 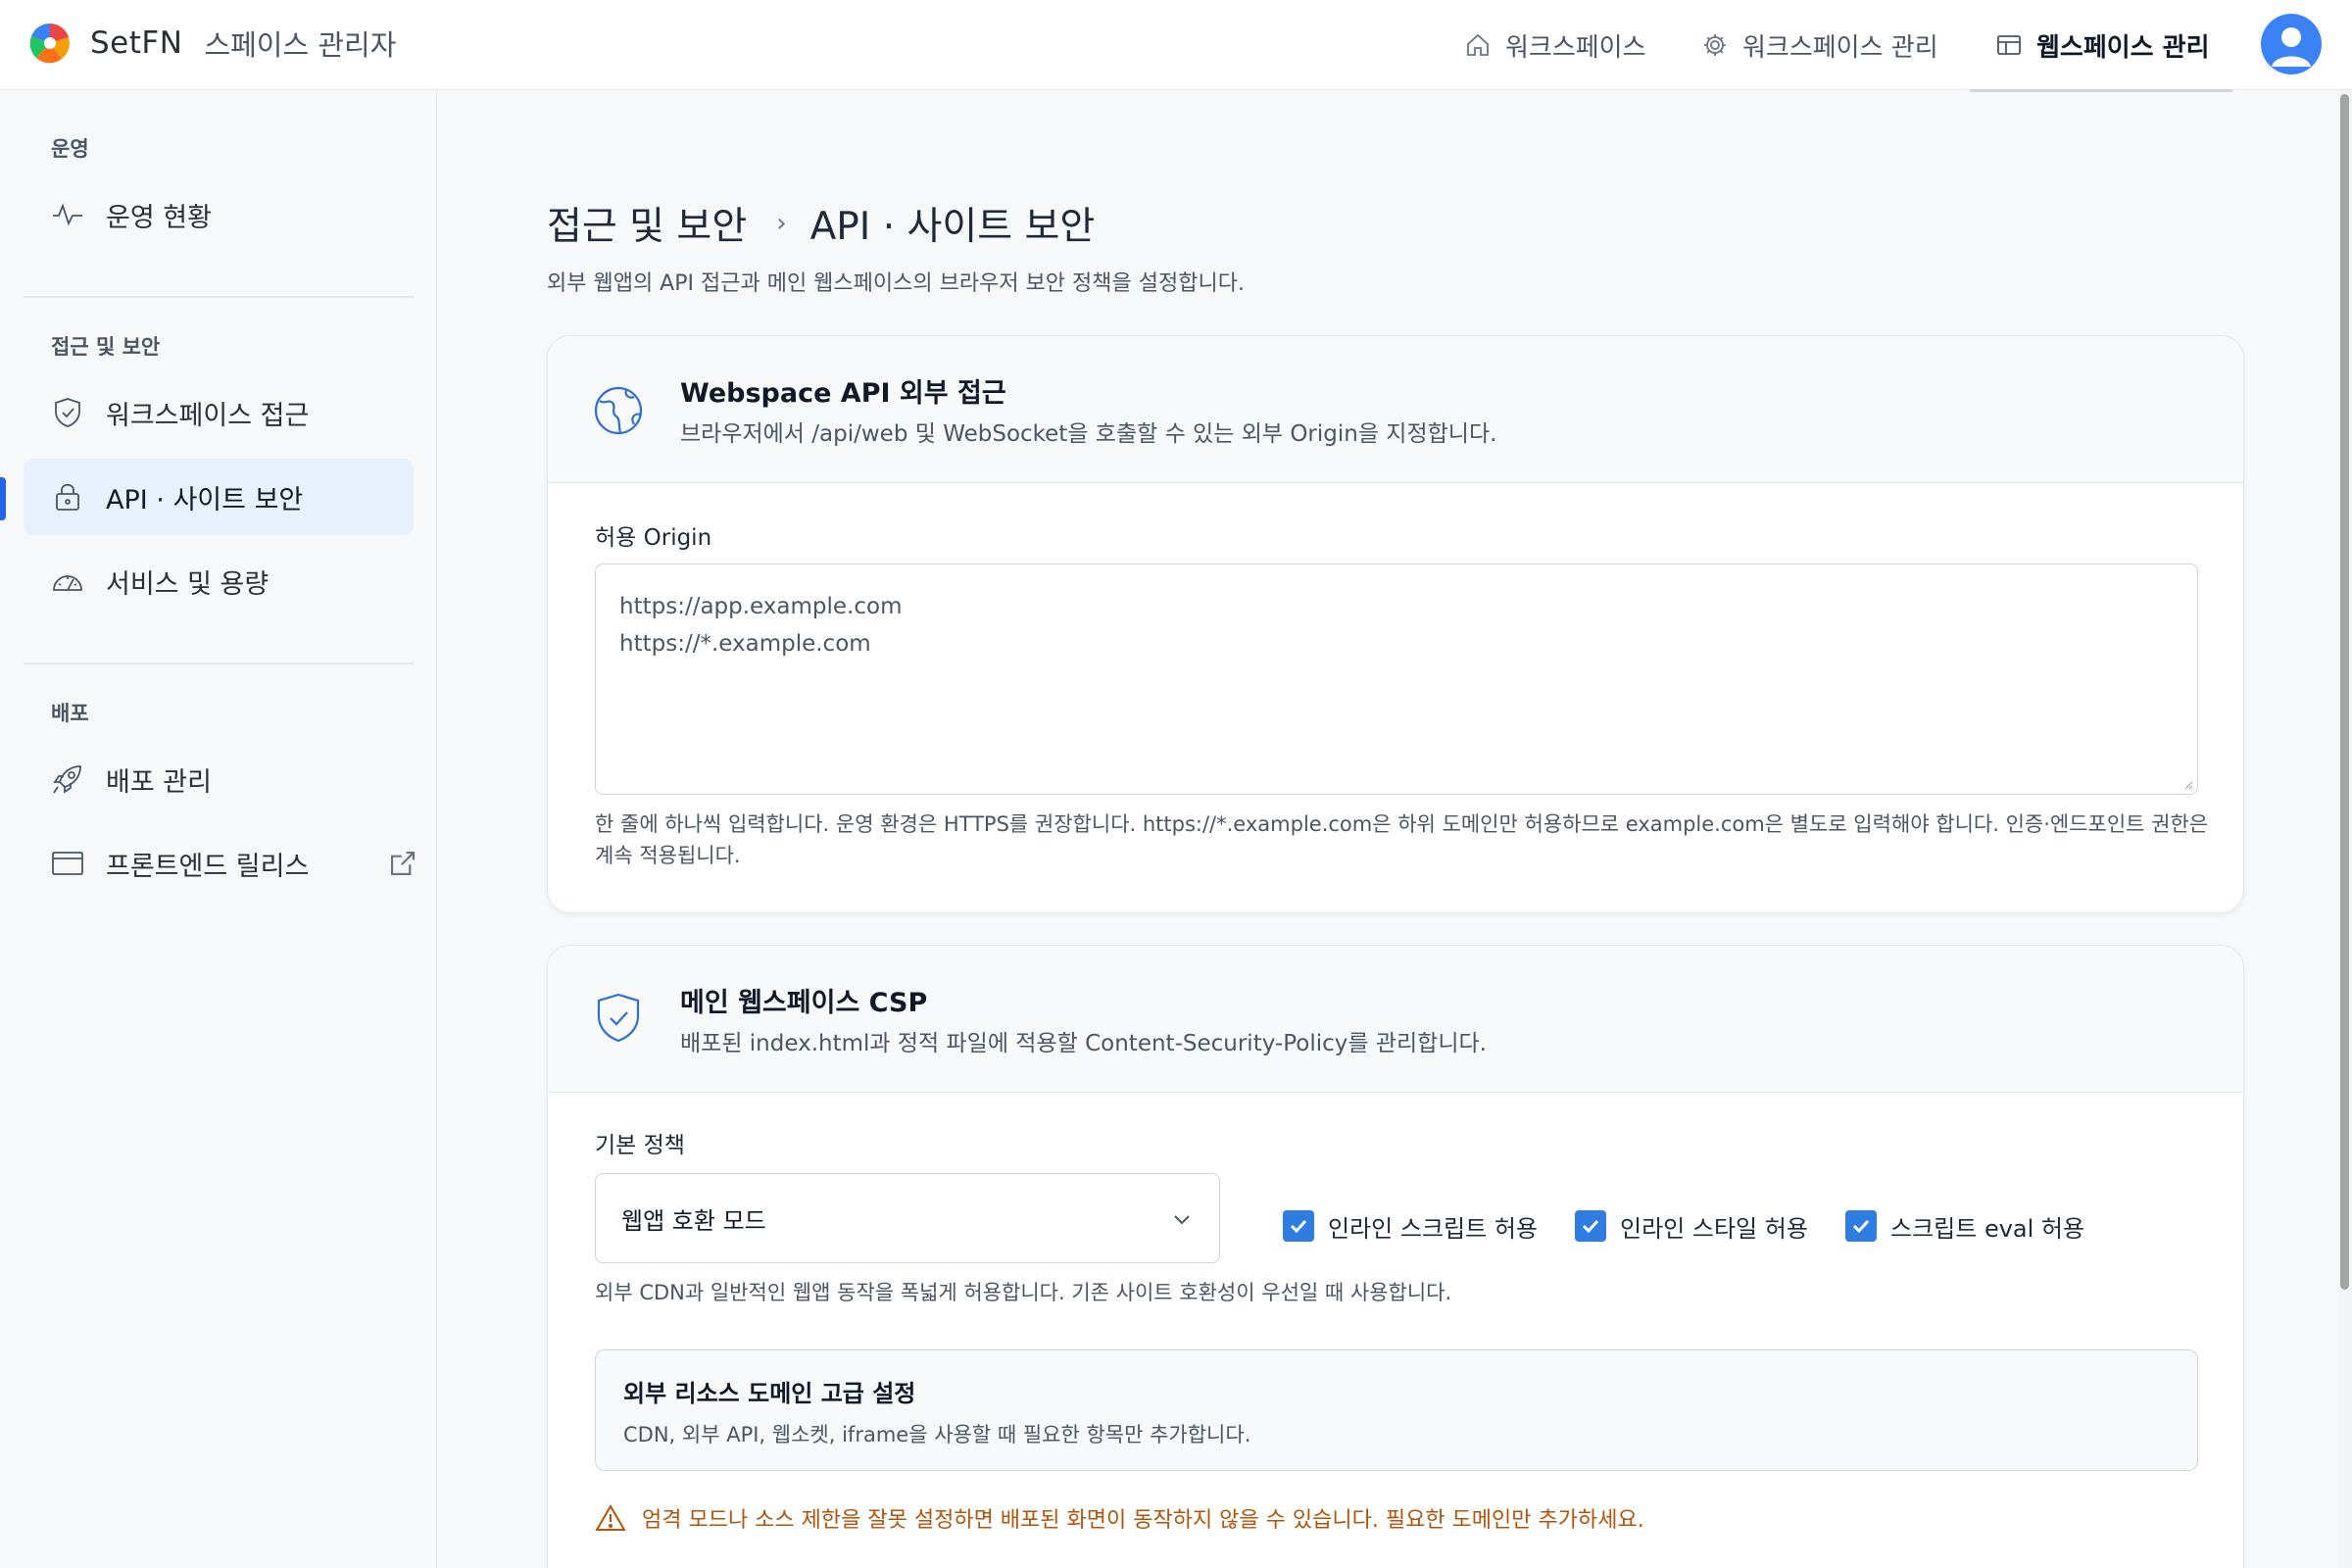 I want to click on lock-icon, so click(x=67, y=497).